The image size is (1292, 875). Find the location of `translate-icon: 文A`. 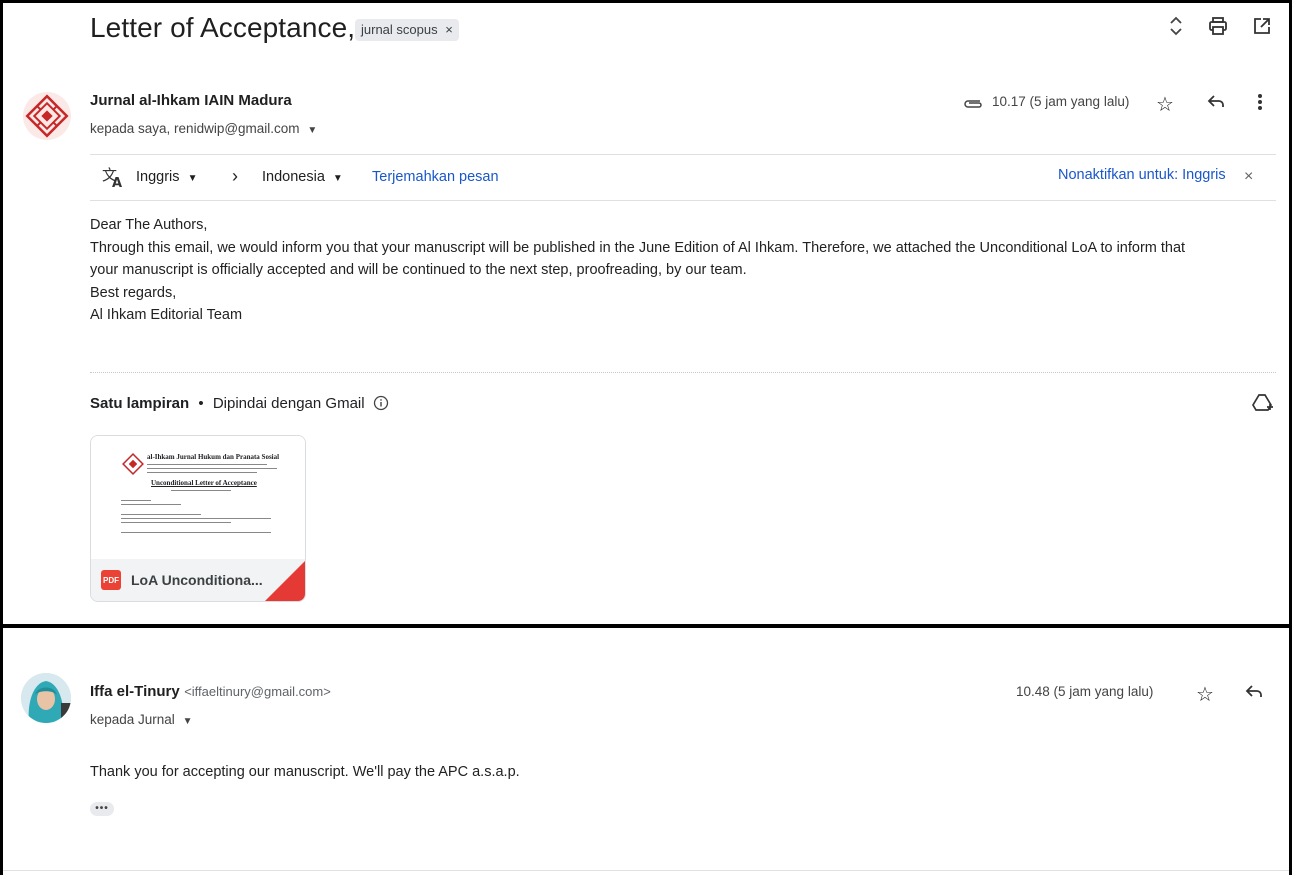

translate-icon: 文A is located at coordinates (114, 179).